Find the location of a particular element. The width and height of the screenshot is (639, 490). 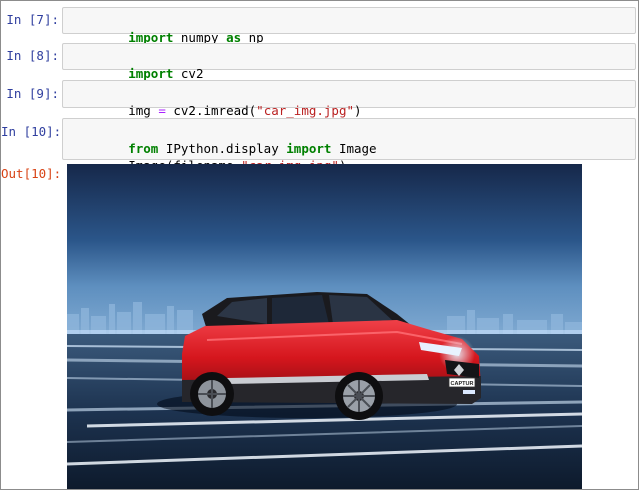

code-cell-7: In [7]: import numpy as np is located at coordinates (319, 26).